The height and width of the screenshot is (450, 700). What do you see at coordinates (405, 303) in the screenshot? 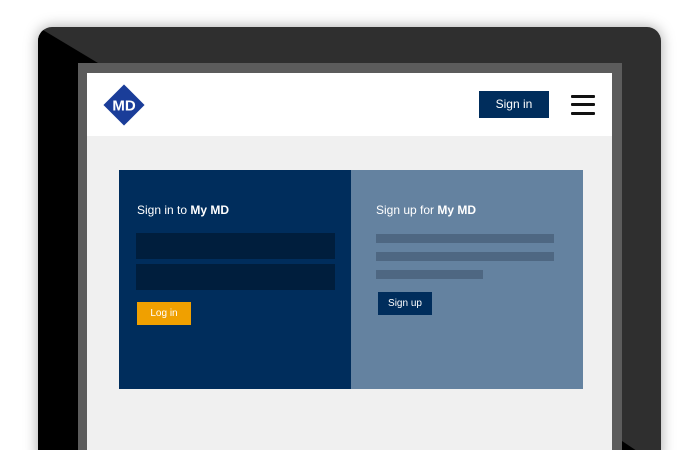
I see `sign-up-button: Sign up` at bounding box center [405, 303].